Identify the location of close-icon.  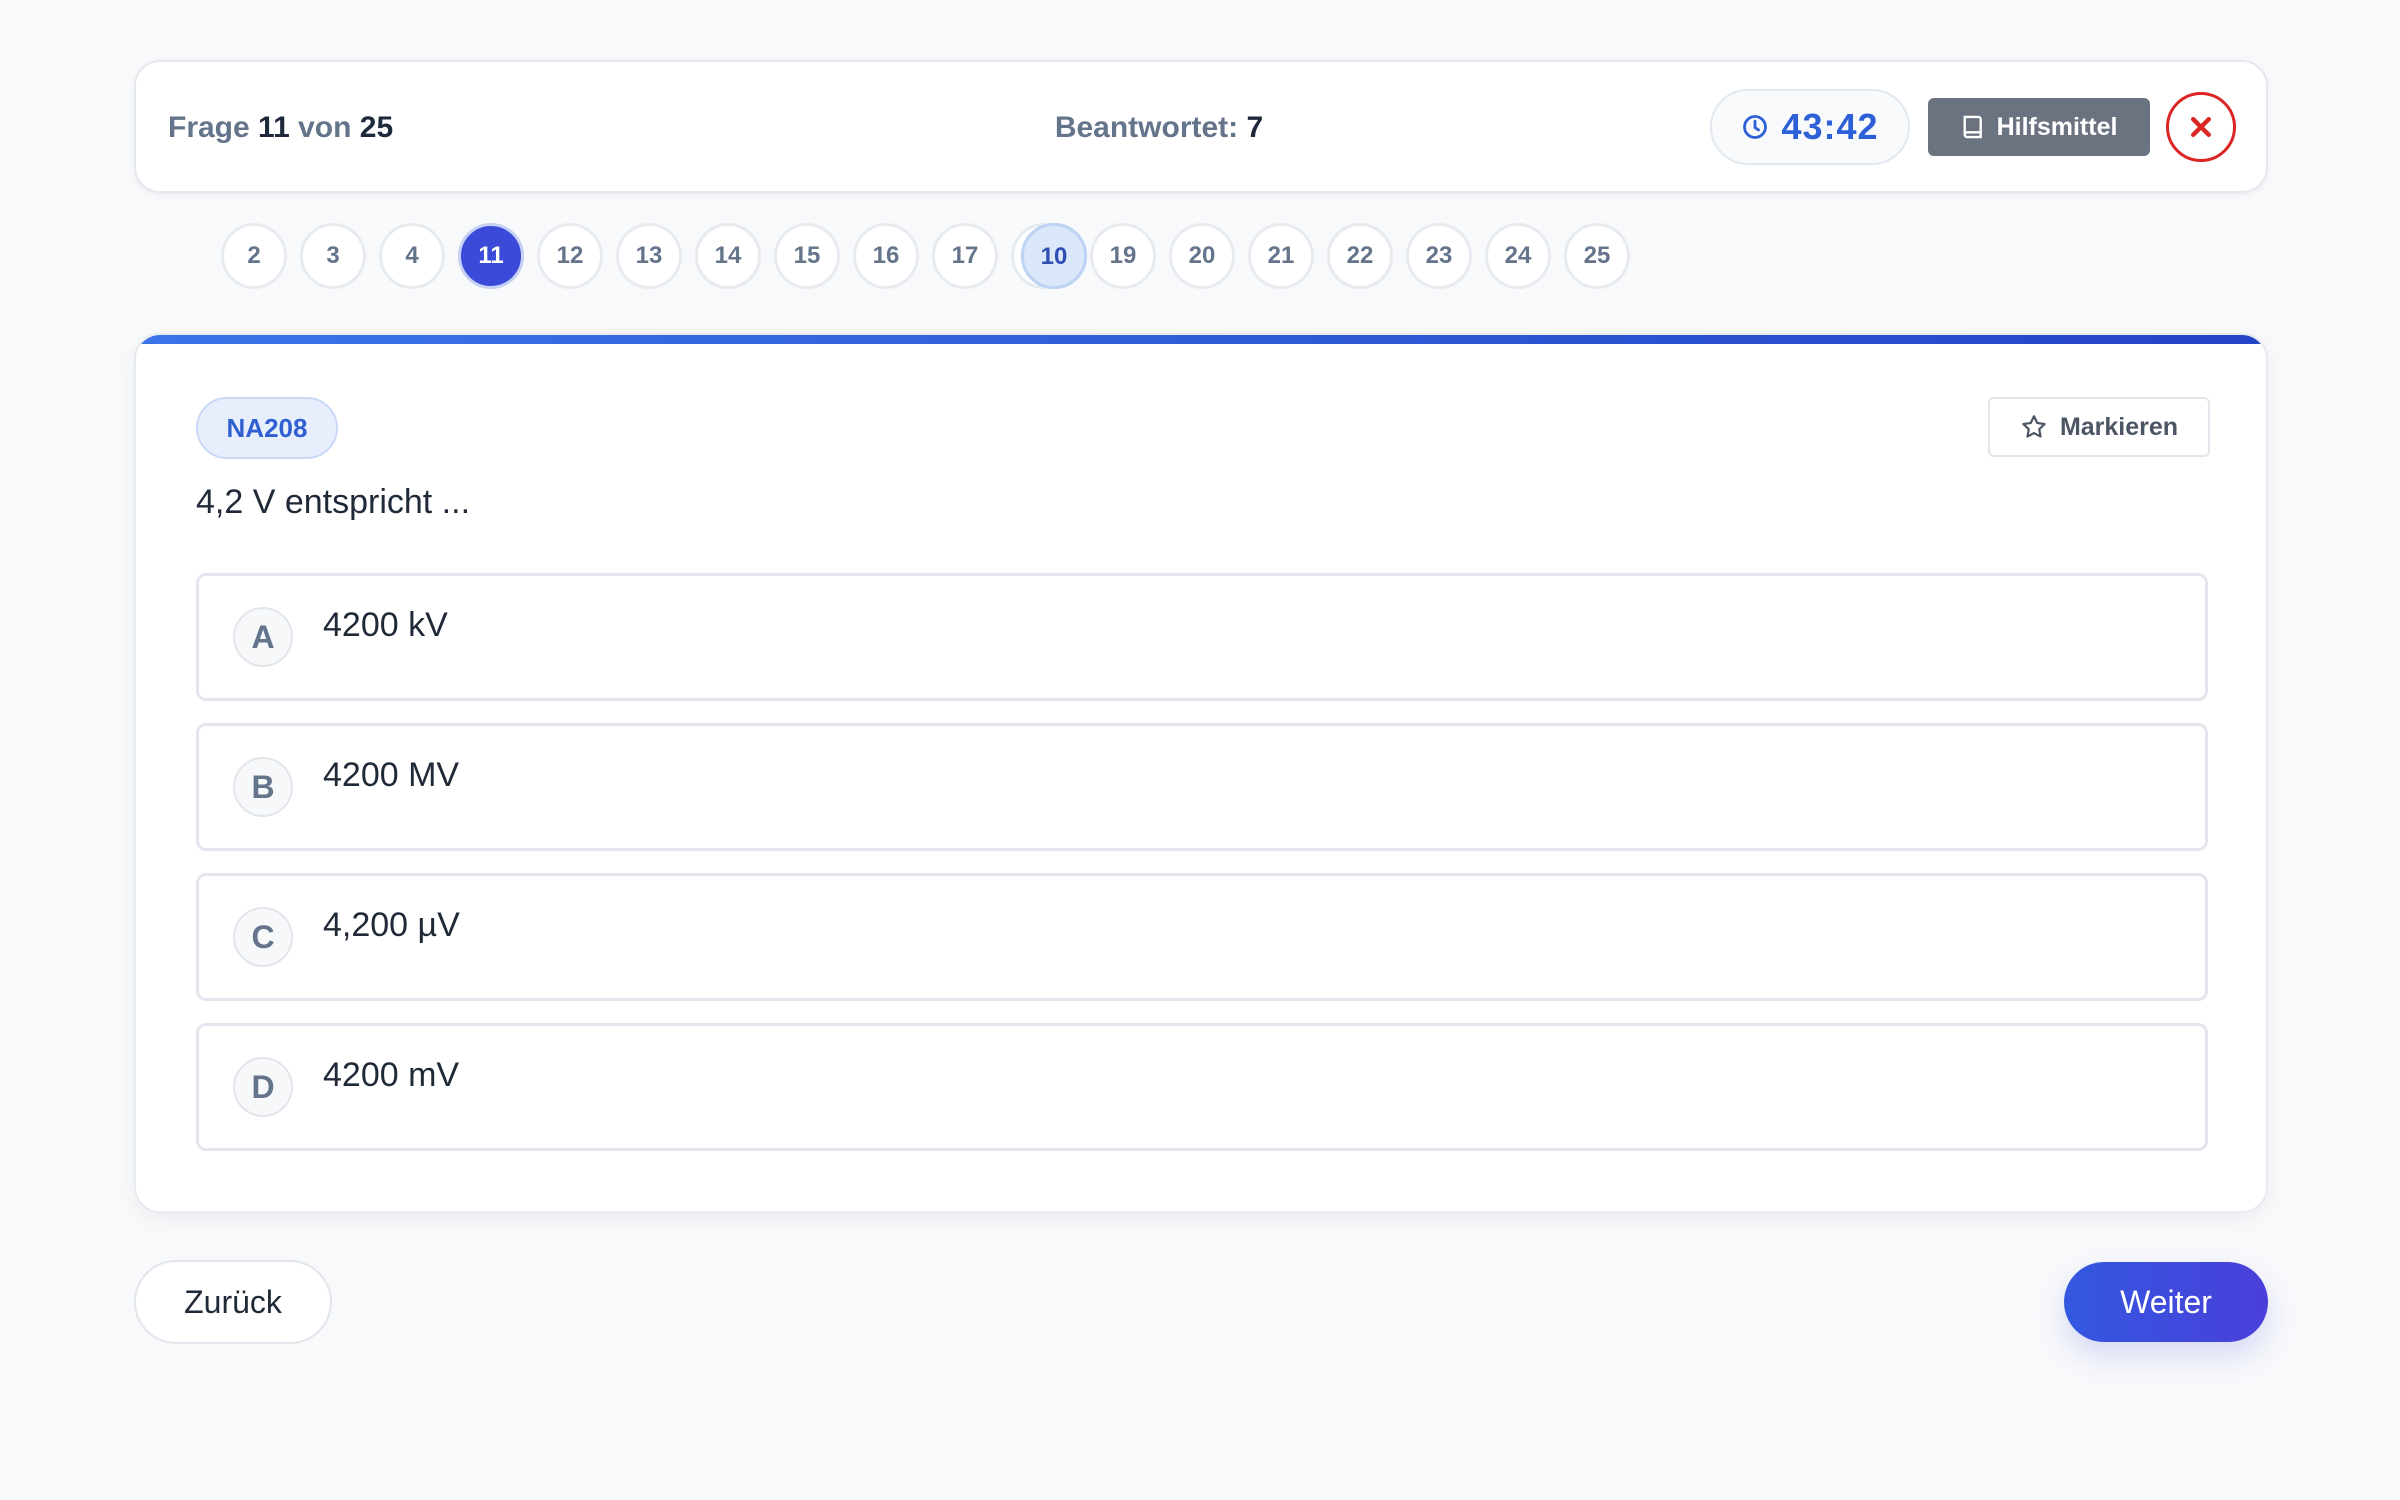
(2201, 127).